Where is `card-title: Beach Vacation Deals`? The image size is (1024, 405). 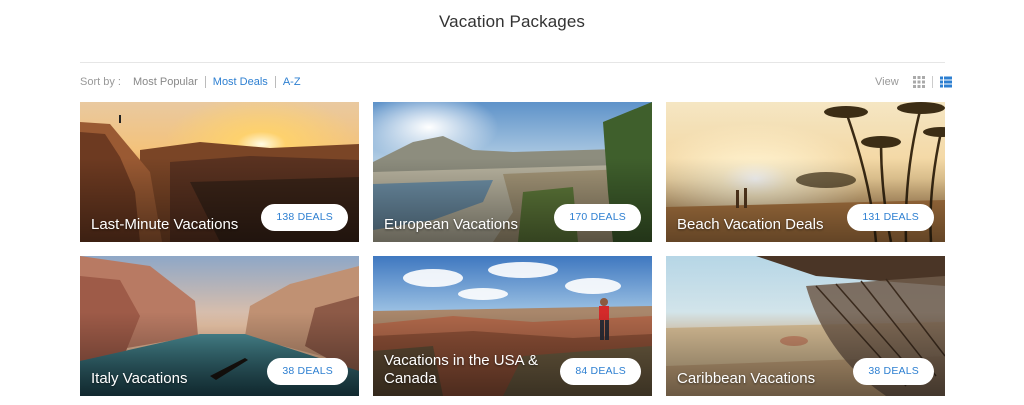 card-title: Beach Vacation Deals is located at coordinates (750, 224).